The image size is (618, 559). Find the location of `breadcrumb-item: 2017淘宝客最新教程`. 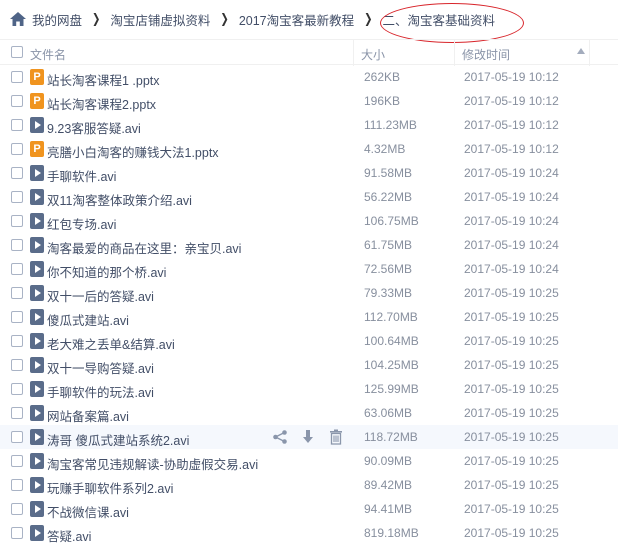

breadcrumb-item: 2017淘宝客最新教程 is located at coordinates (296, 19).